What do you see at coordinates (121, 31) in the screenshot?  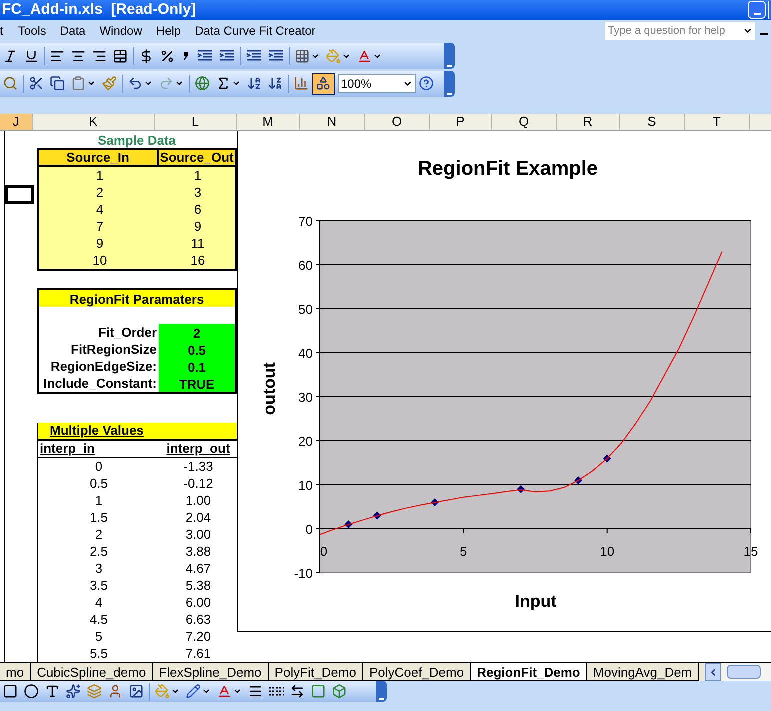 I see `menu-item: Window` at bounding box center [121, 31].